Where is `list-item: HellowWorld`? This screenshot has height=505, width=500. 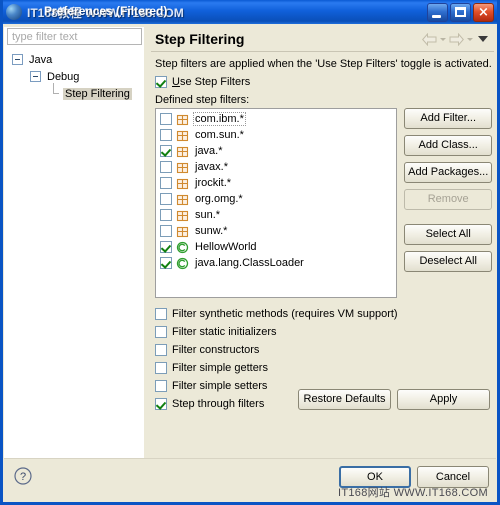
list-item: HellowWorld is located at coordinates (277, 247).